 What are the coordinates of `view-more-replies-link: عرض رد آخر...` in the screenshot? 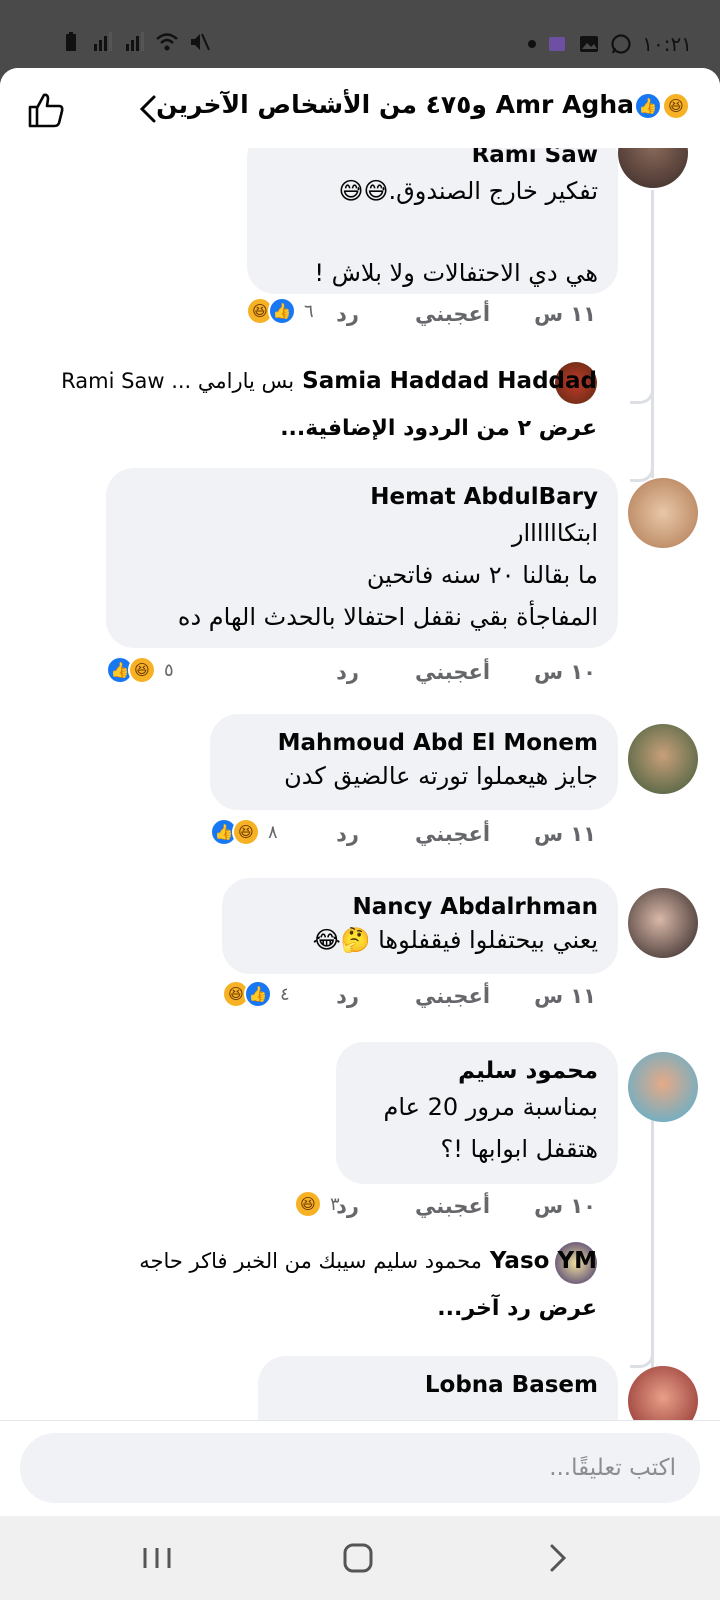 It's located at (517, 1308).